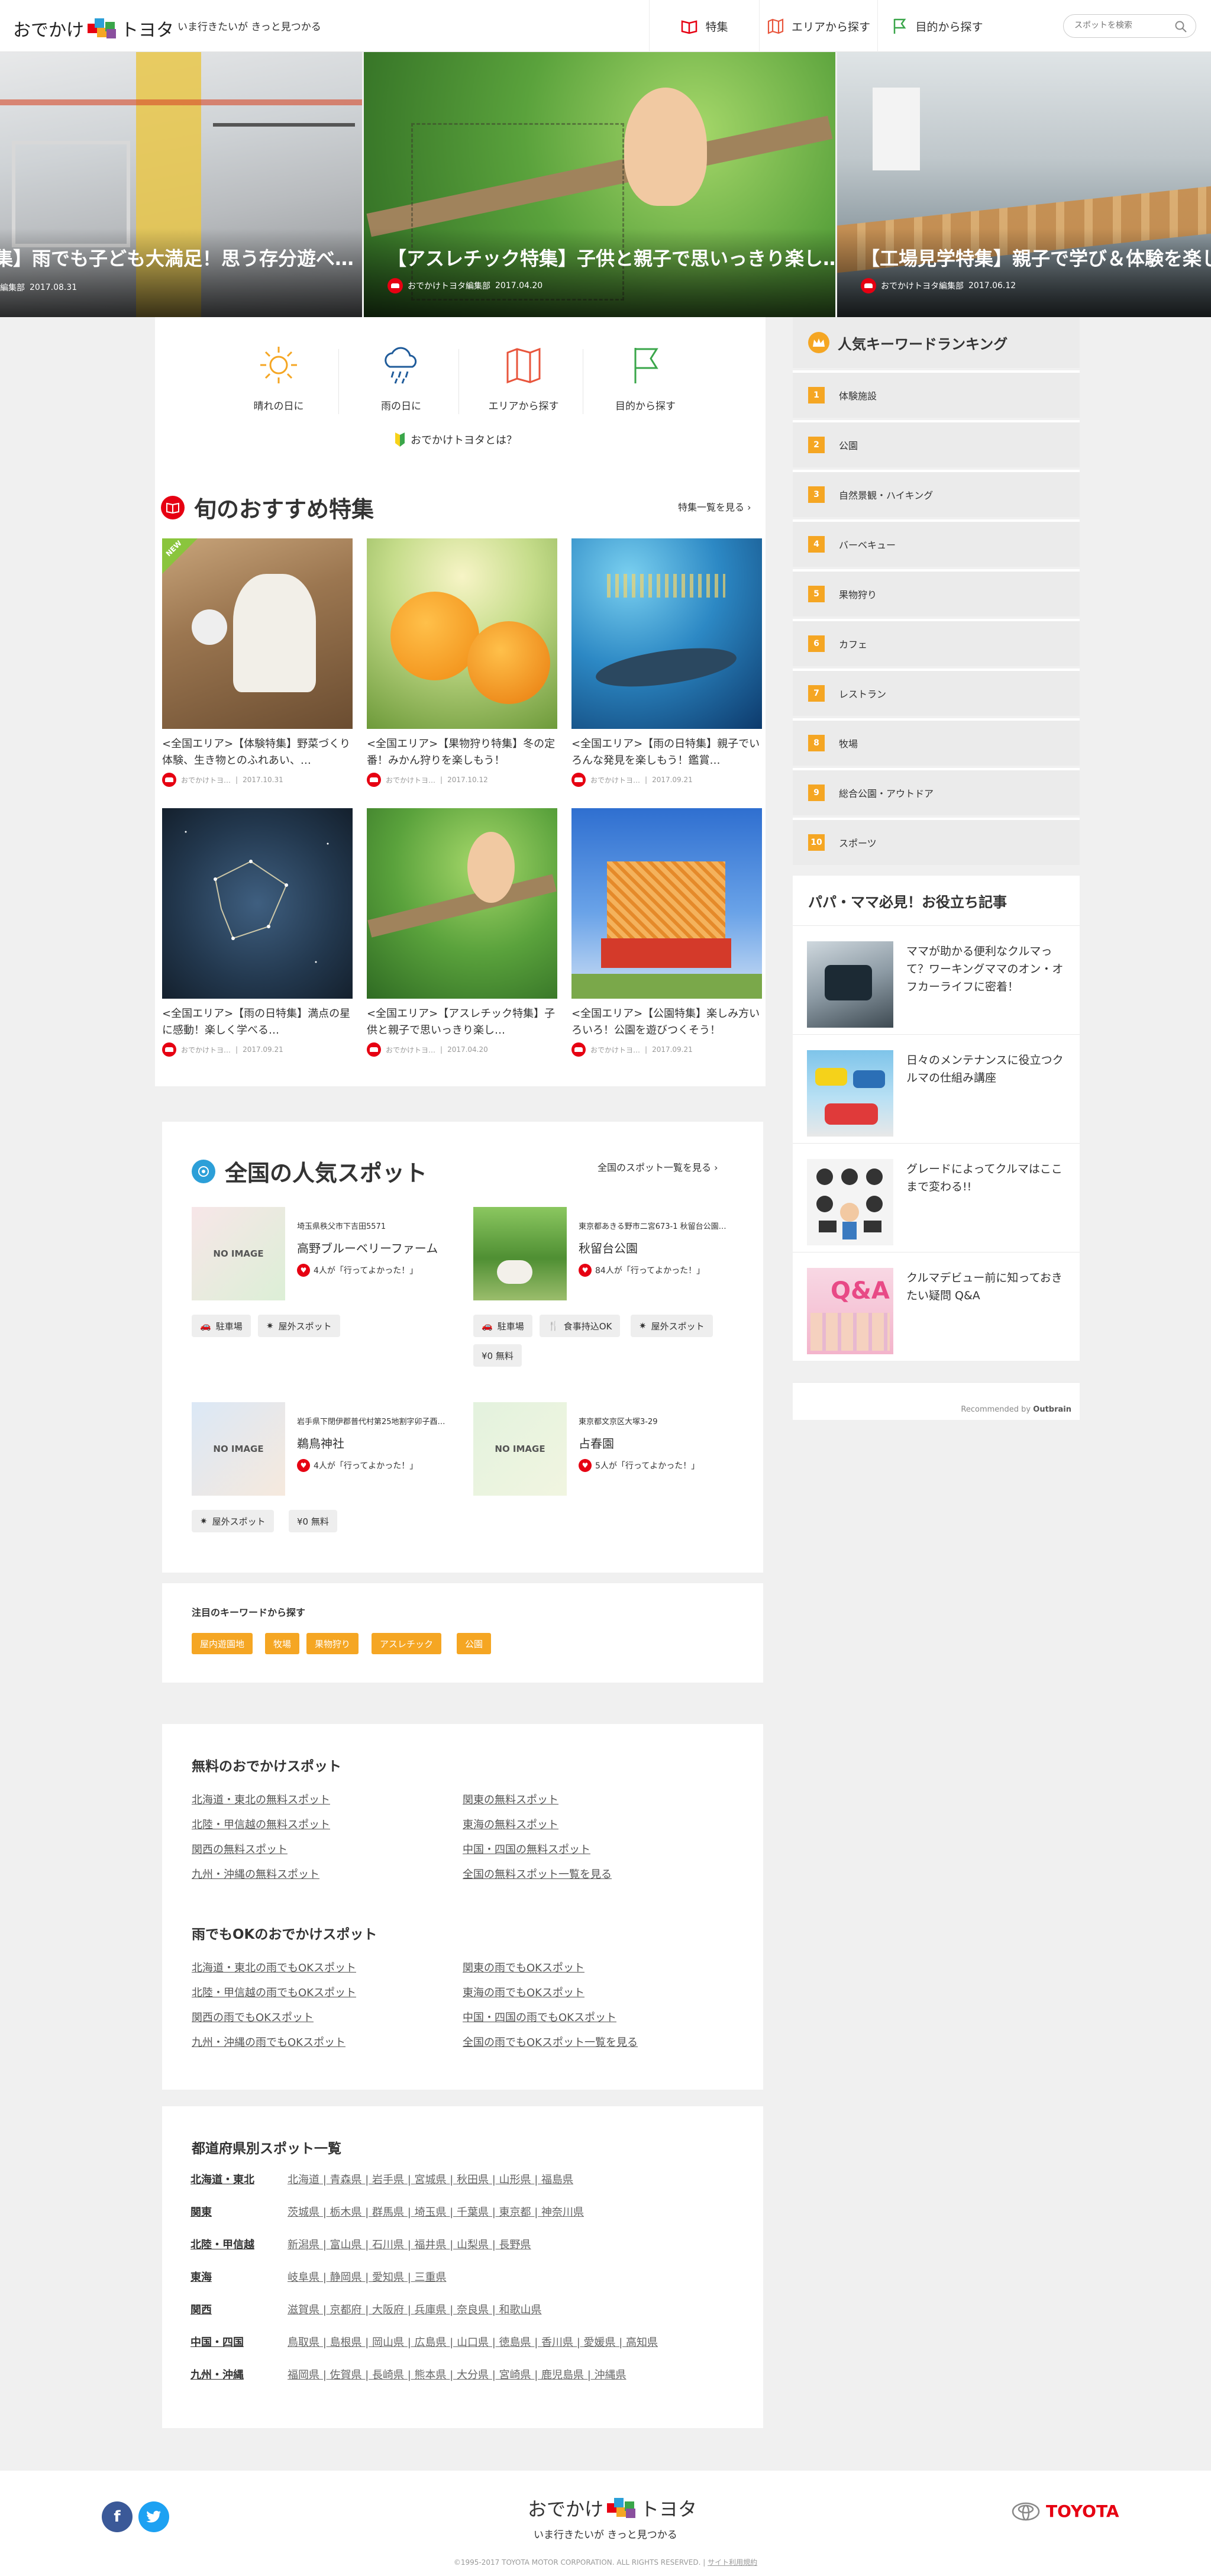  Describe the element at coordinates (645, 377) in the screenshot. I see `category-purpose: 目的から探す` at that location.